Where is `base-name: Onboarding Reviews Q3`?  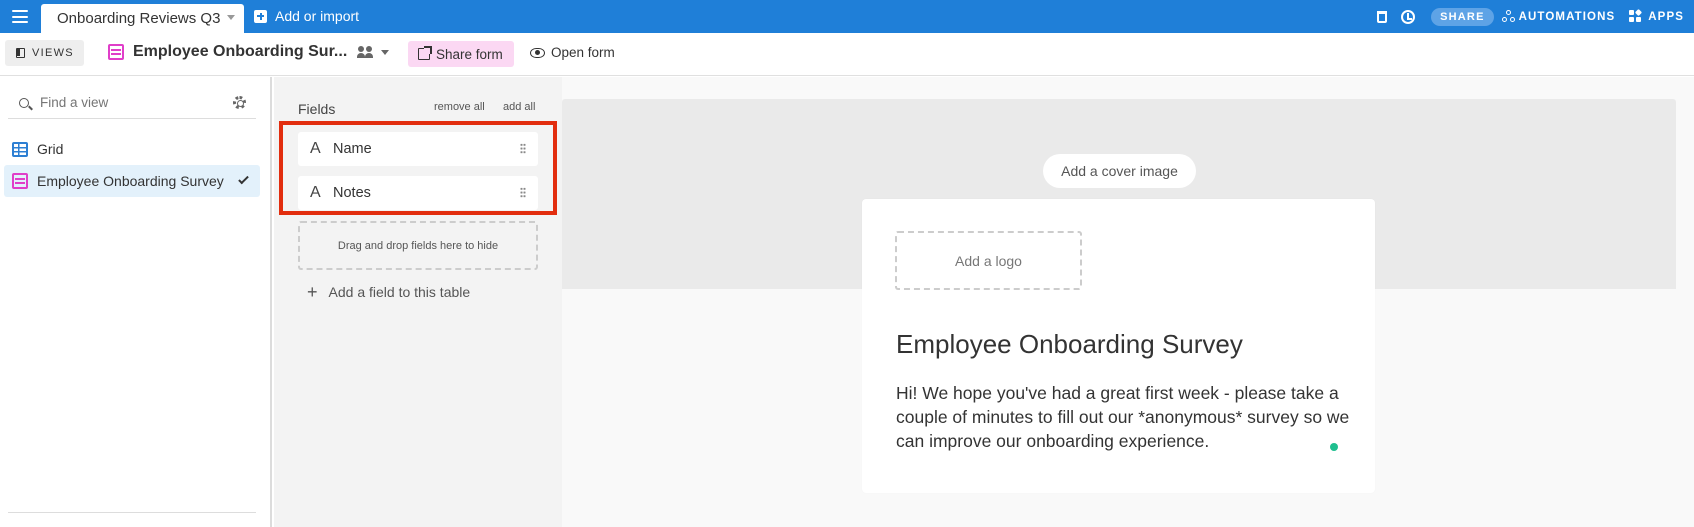
base-name: Onboarding Reviews Q3 is located at coordinates (139, 18).